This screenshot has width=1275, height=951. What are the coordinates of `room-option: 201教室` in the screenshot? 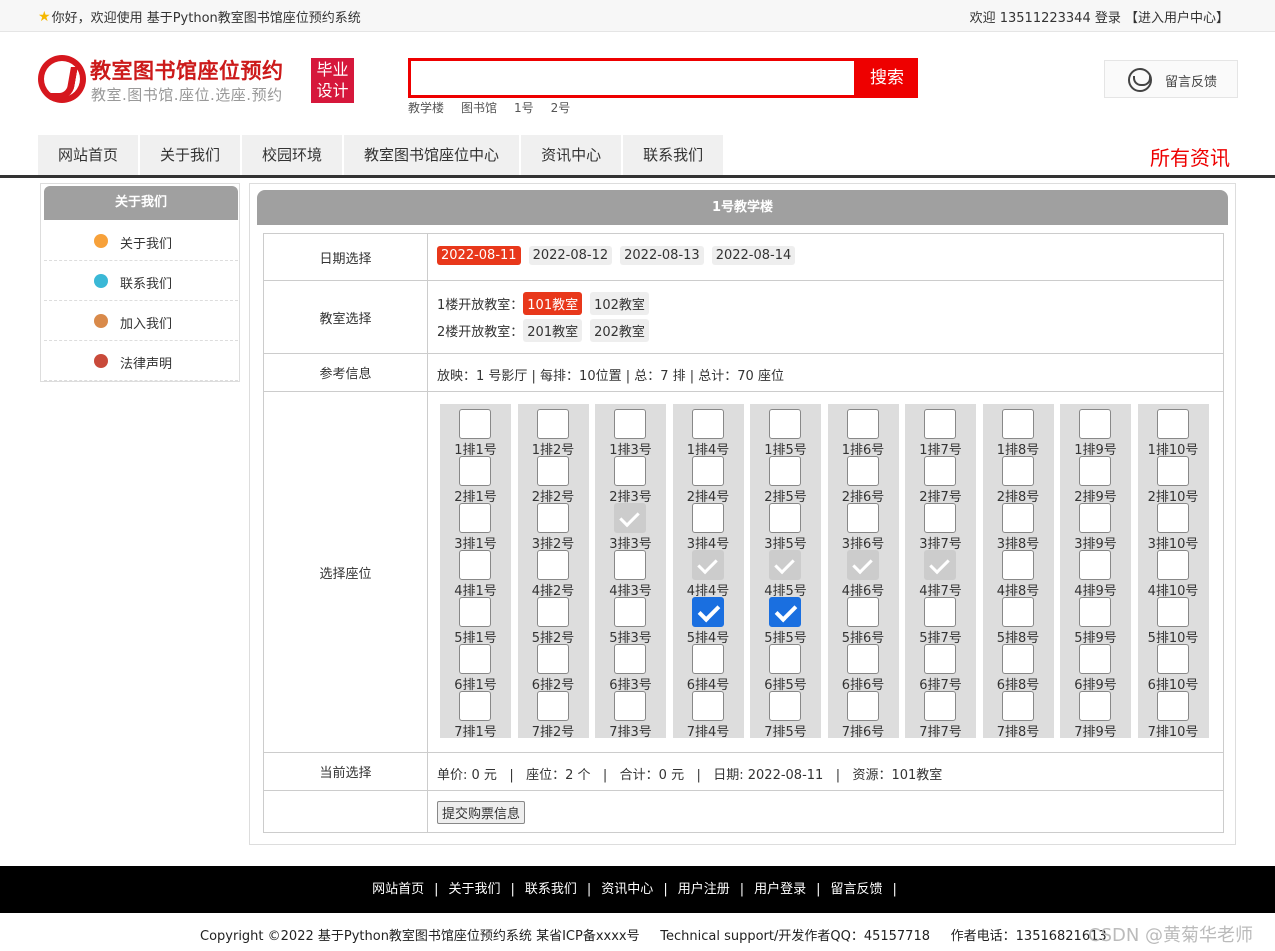 It's located at (553, 330).